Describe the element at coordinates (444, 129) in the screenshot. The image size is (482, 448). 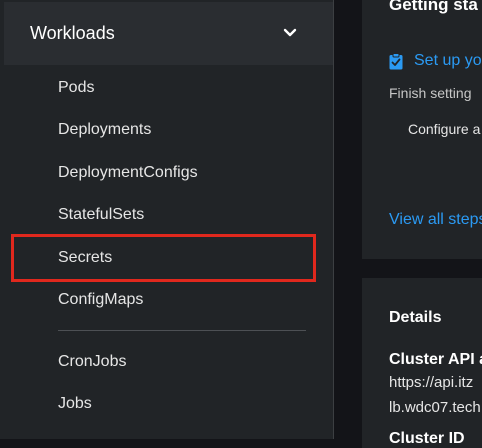
I see `setup-task-item: Configure a` at that location.